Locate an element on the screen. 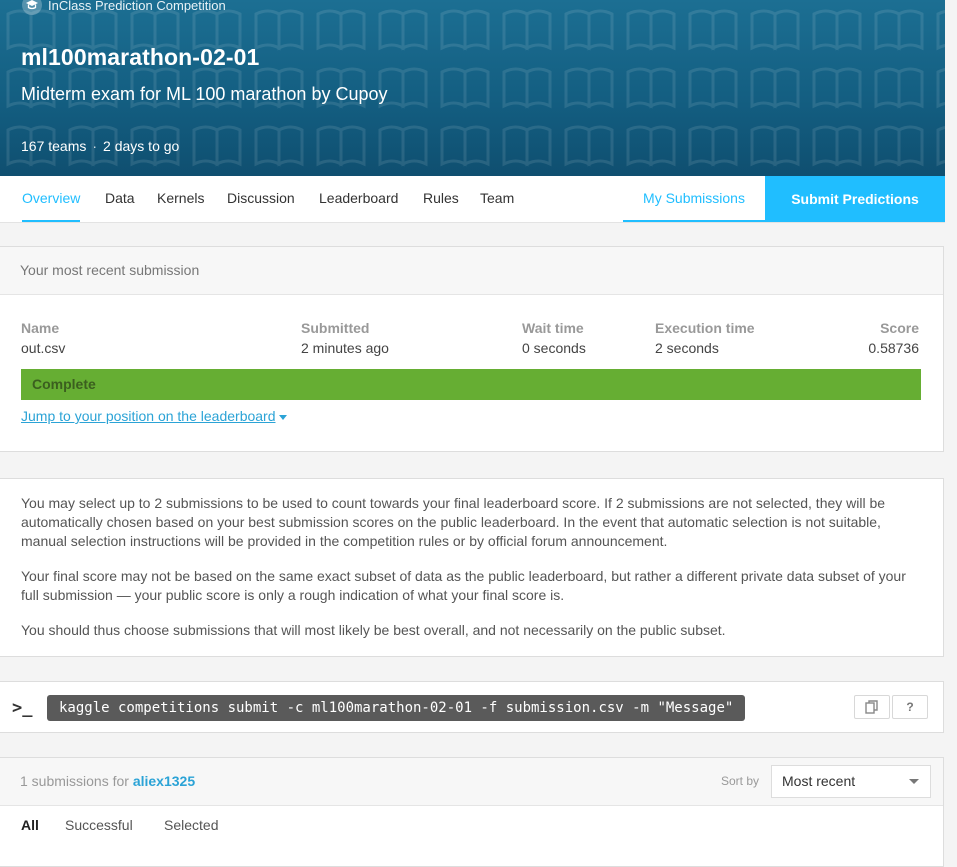 The width and height of the screenshot is (957, 867). wait-time-column: Wait time 0 seconds is located at coordinates (554, 338).